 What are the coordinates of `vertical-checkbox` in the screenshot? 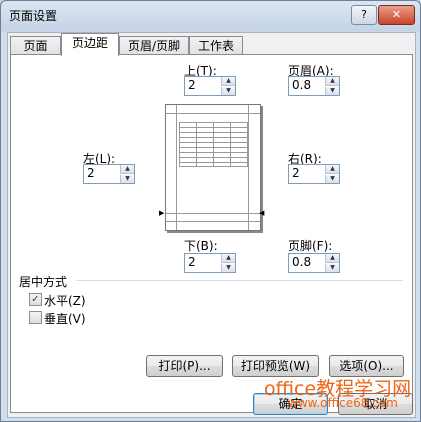 It's located at (35, 317).